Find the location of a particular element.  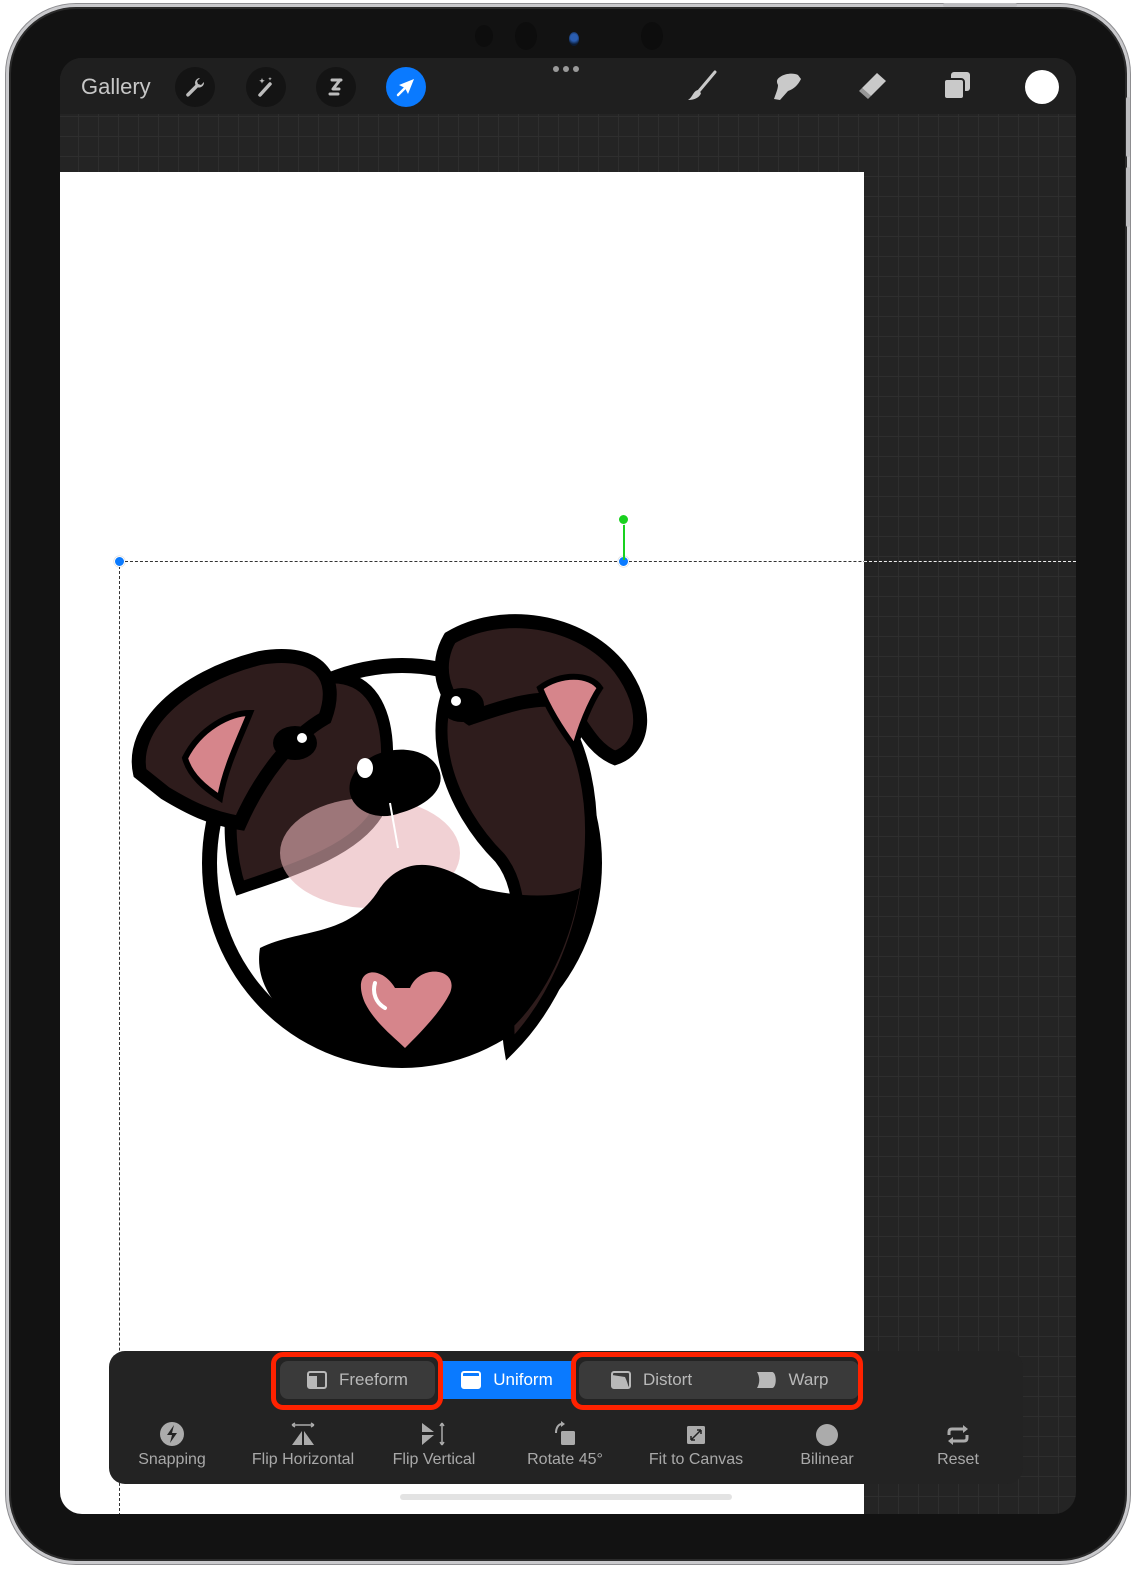

mode-distort: Distort is located at coordinates (651, 1380).